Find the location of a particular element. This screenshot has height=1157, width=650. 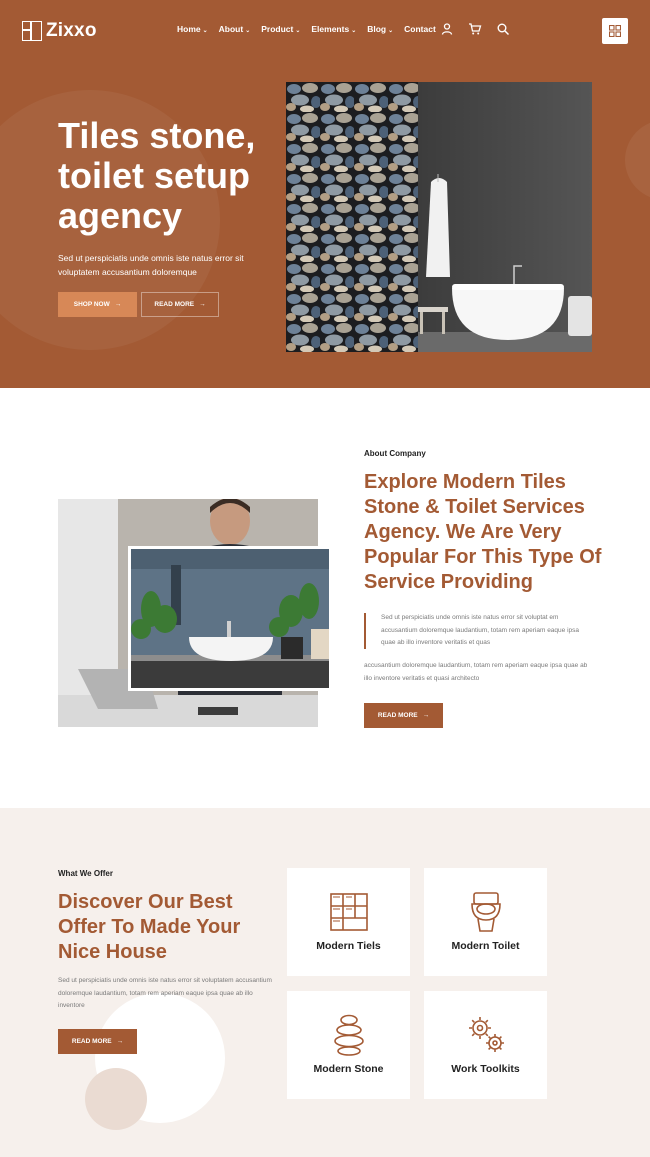

hero-bathroom-image is located at coordinates (439, 217).